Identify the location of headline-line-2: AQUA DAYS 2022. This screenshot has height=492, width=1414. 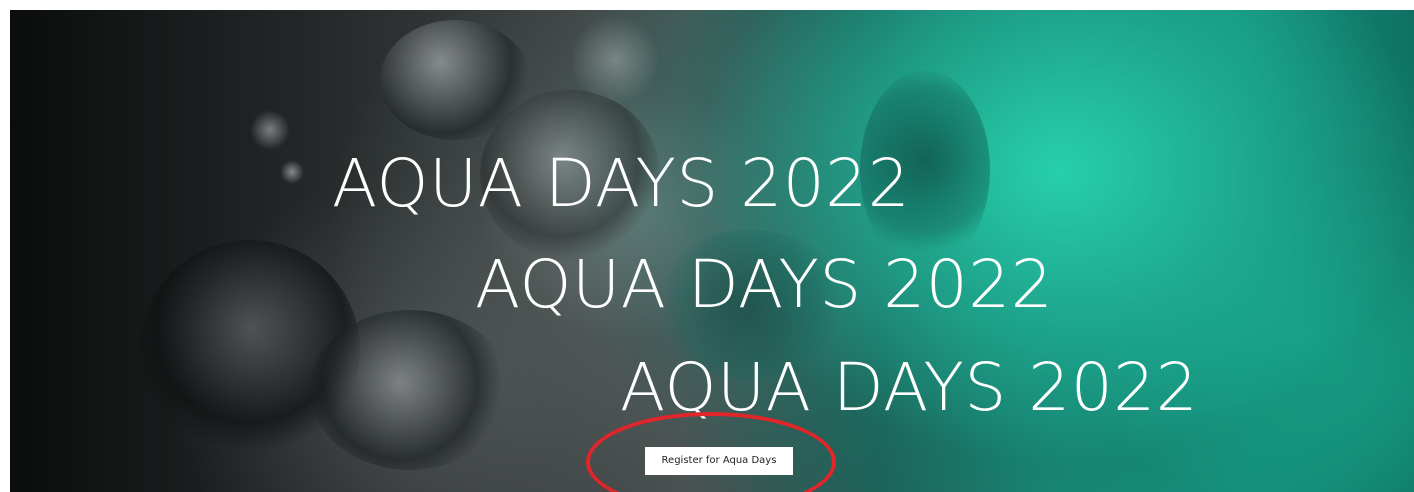
(764, 284).